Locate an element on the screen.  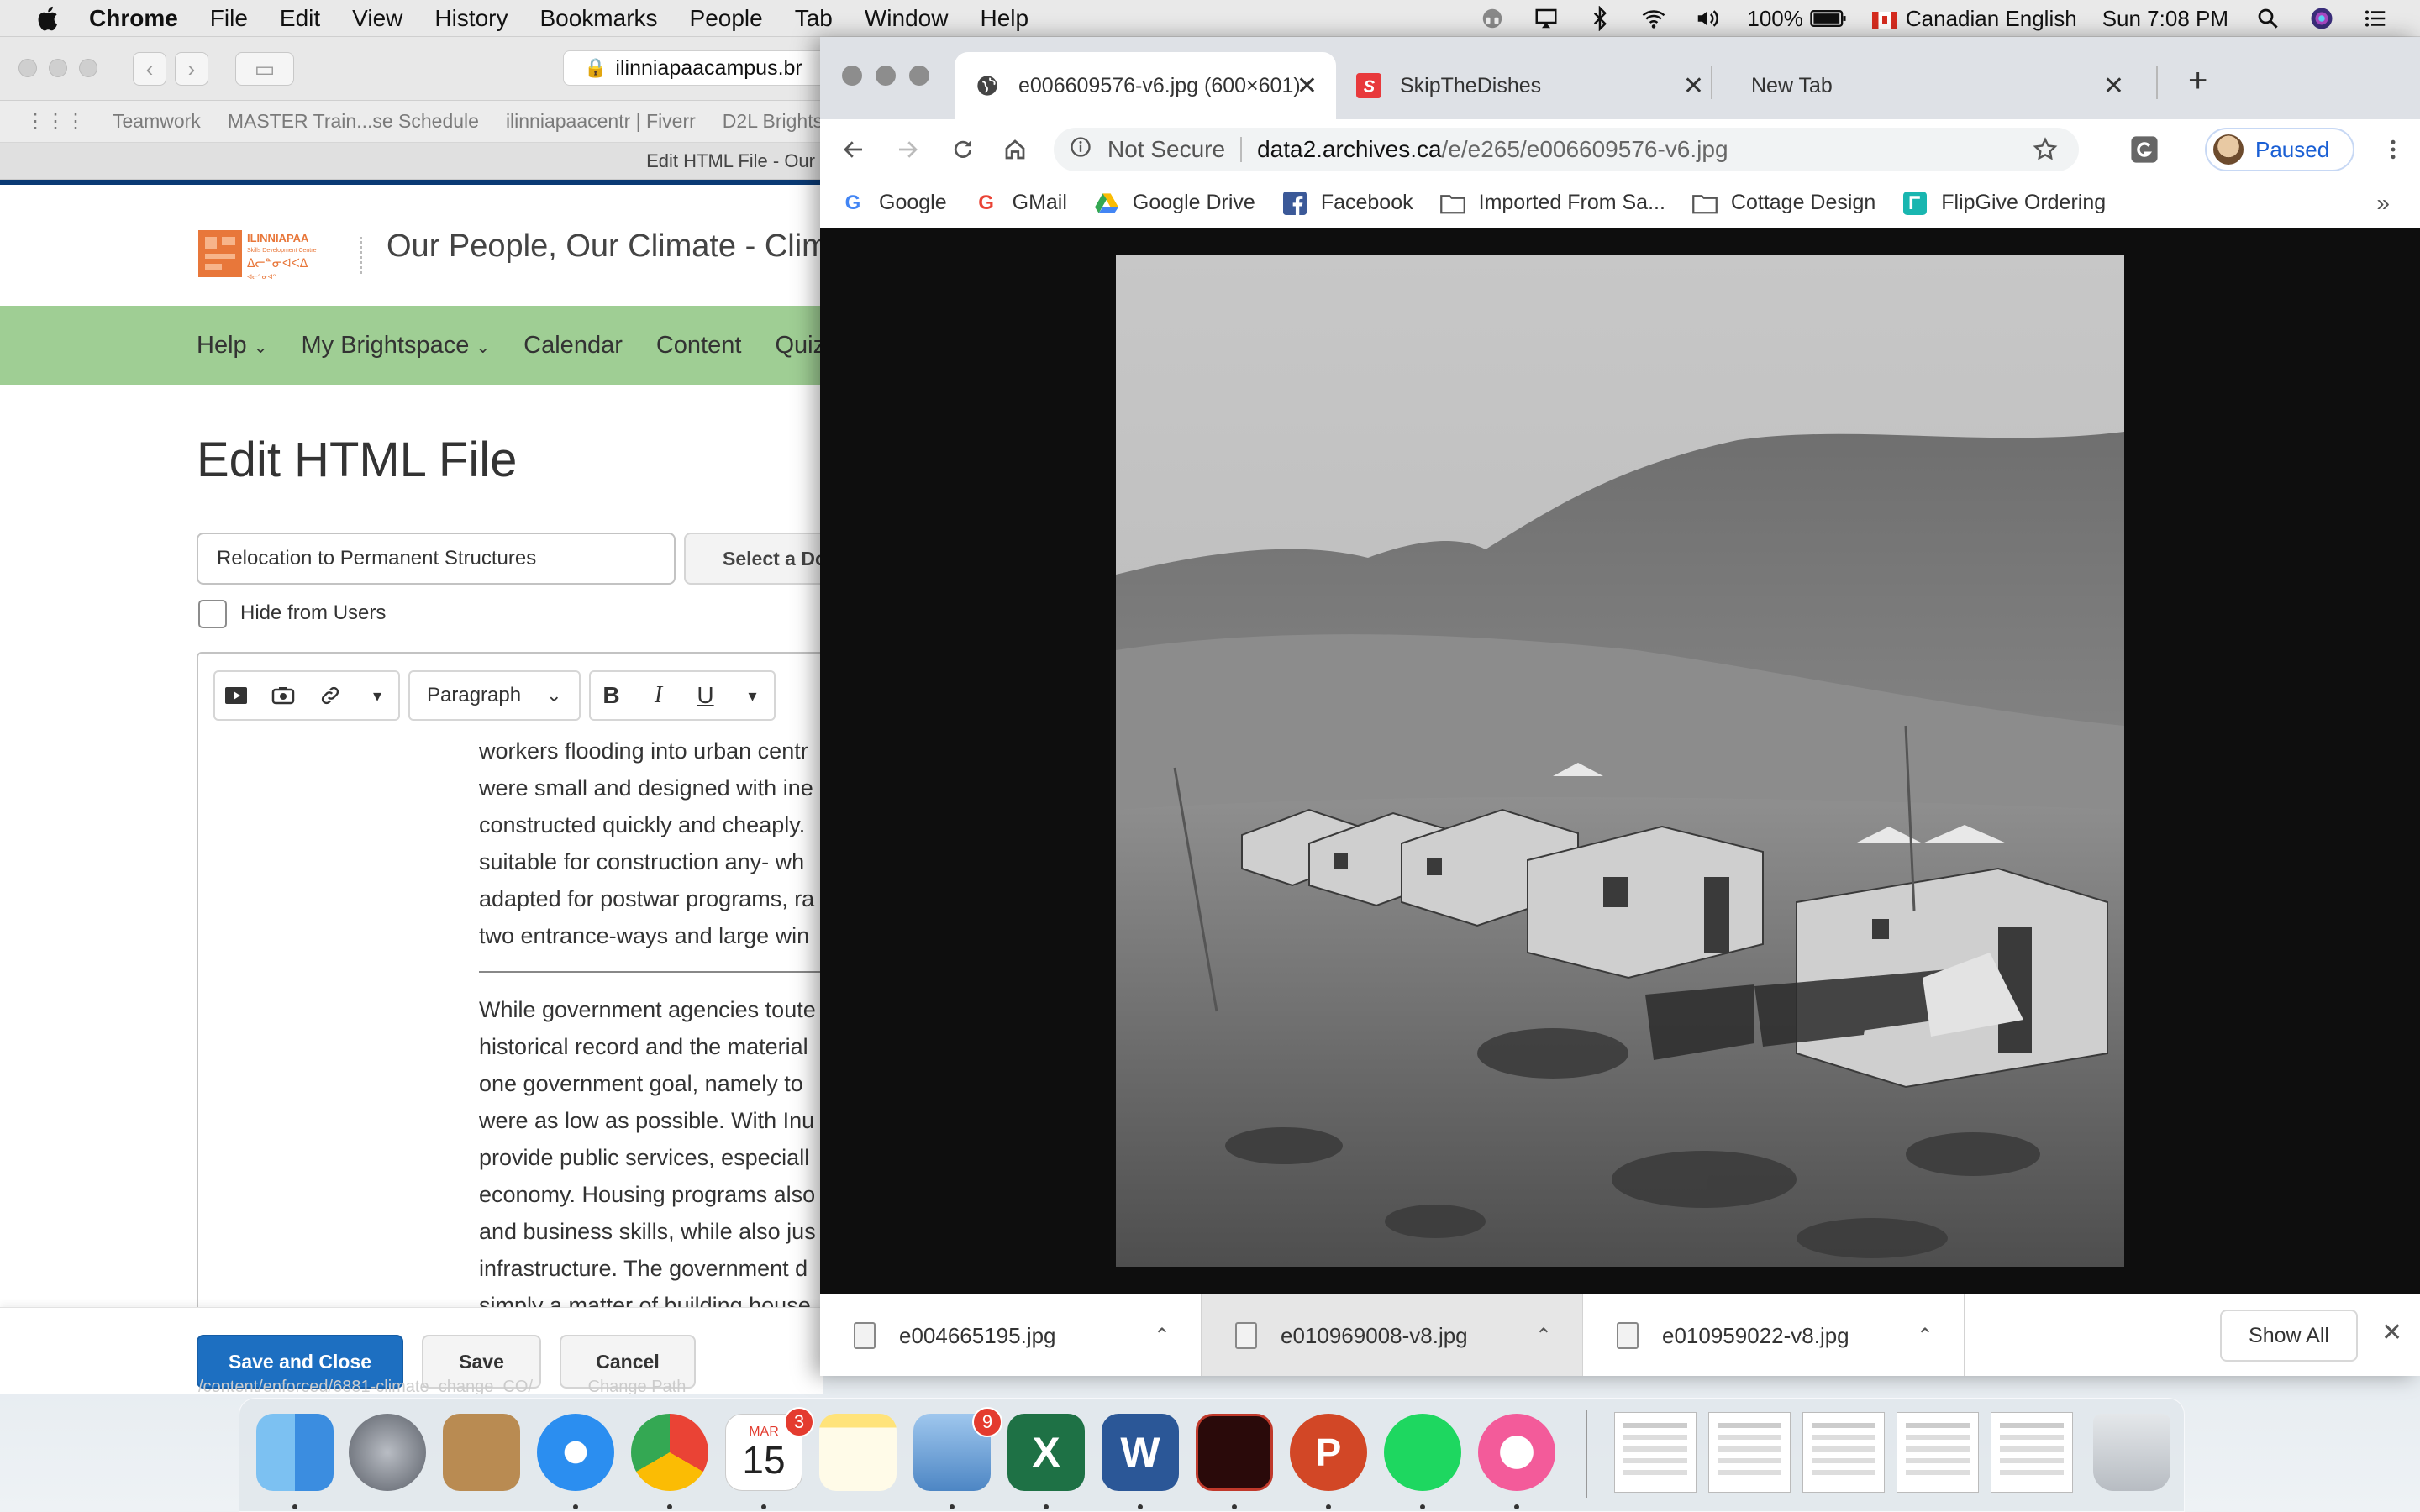
nav-help: Help ⌄ is located at coordinates (232, 346).